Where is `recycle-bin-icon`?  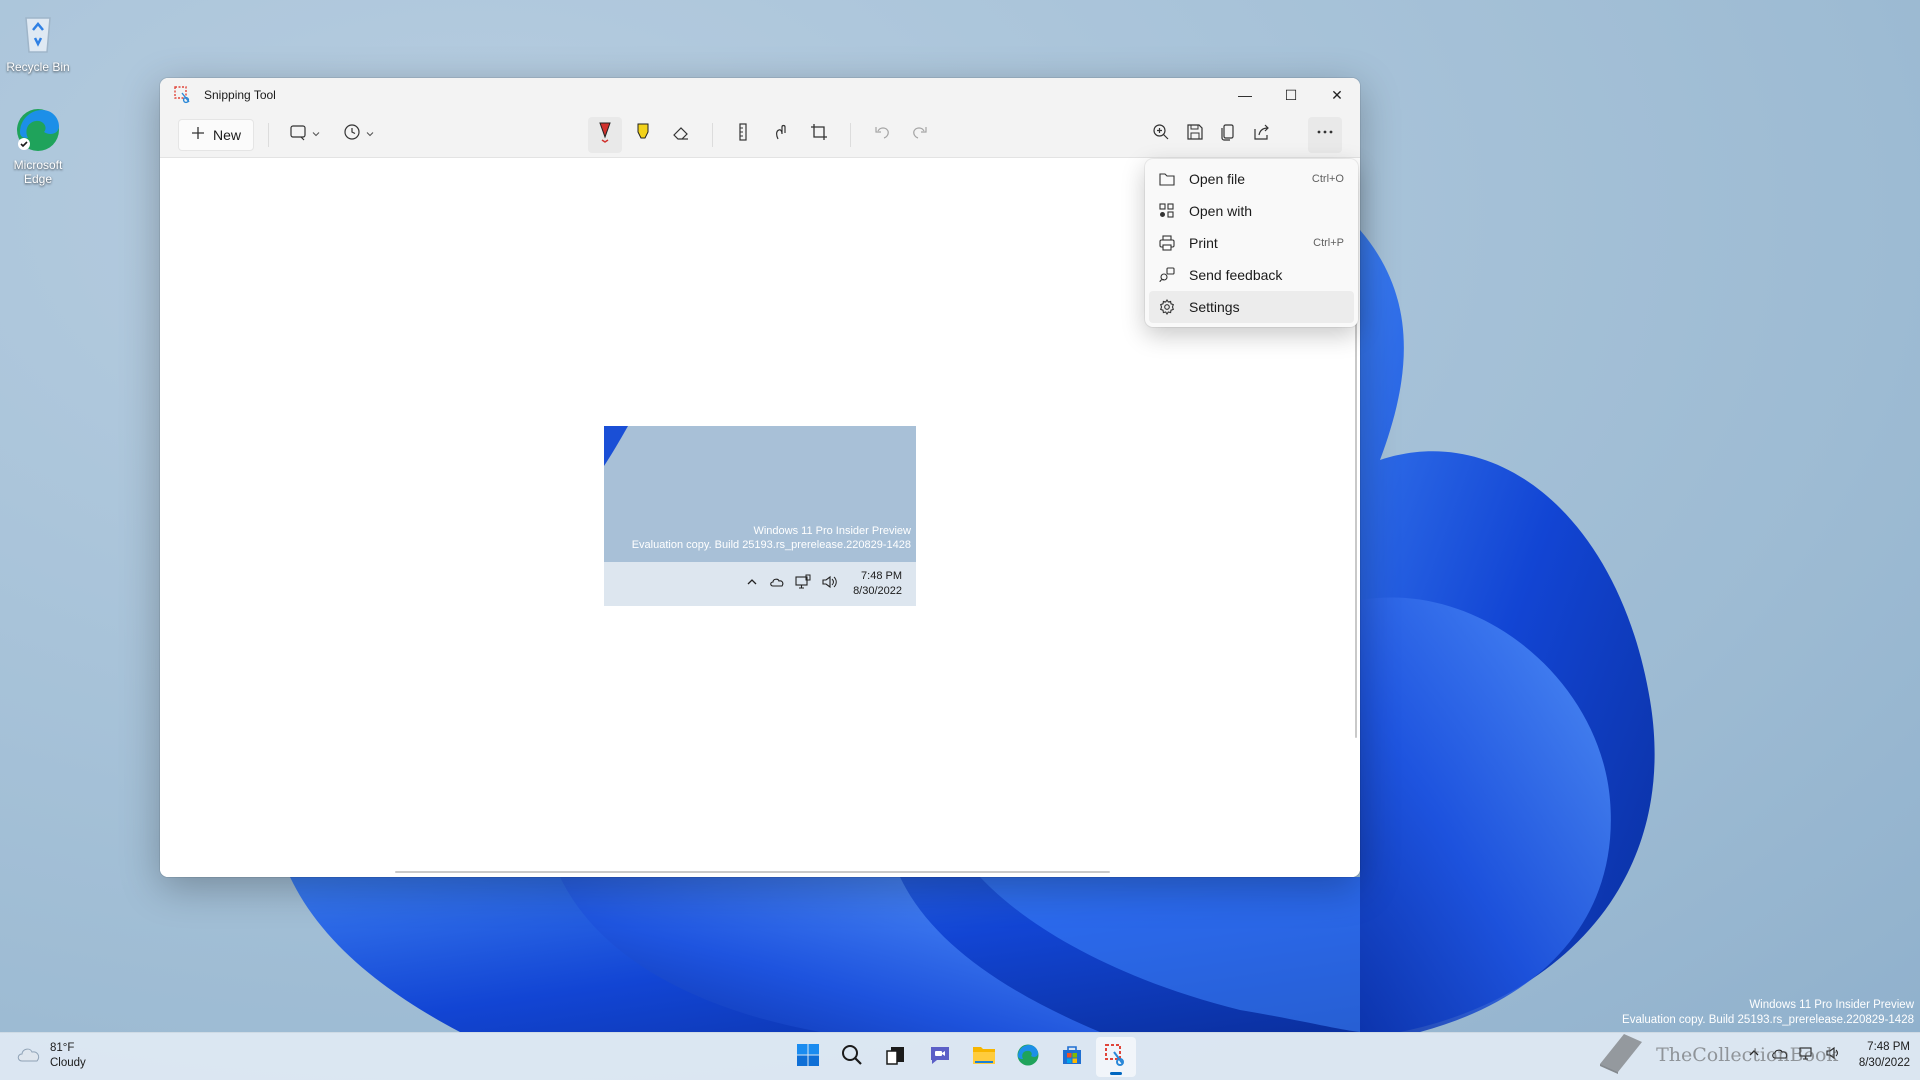 recycle-bin-icon is located at coordinates (38, 32).